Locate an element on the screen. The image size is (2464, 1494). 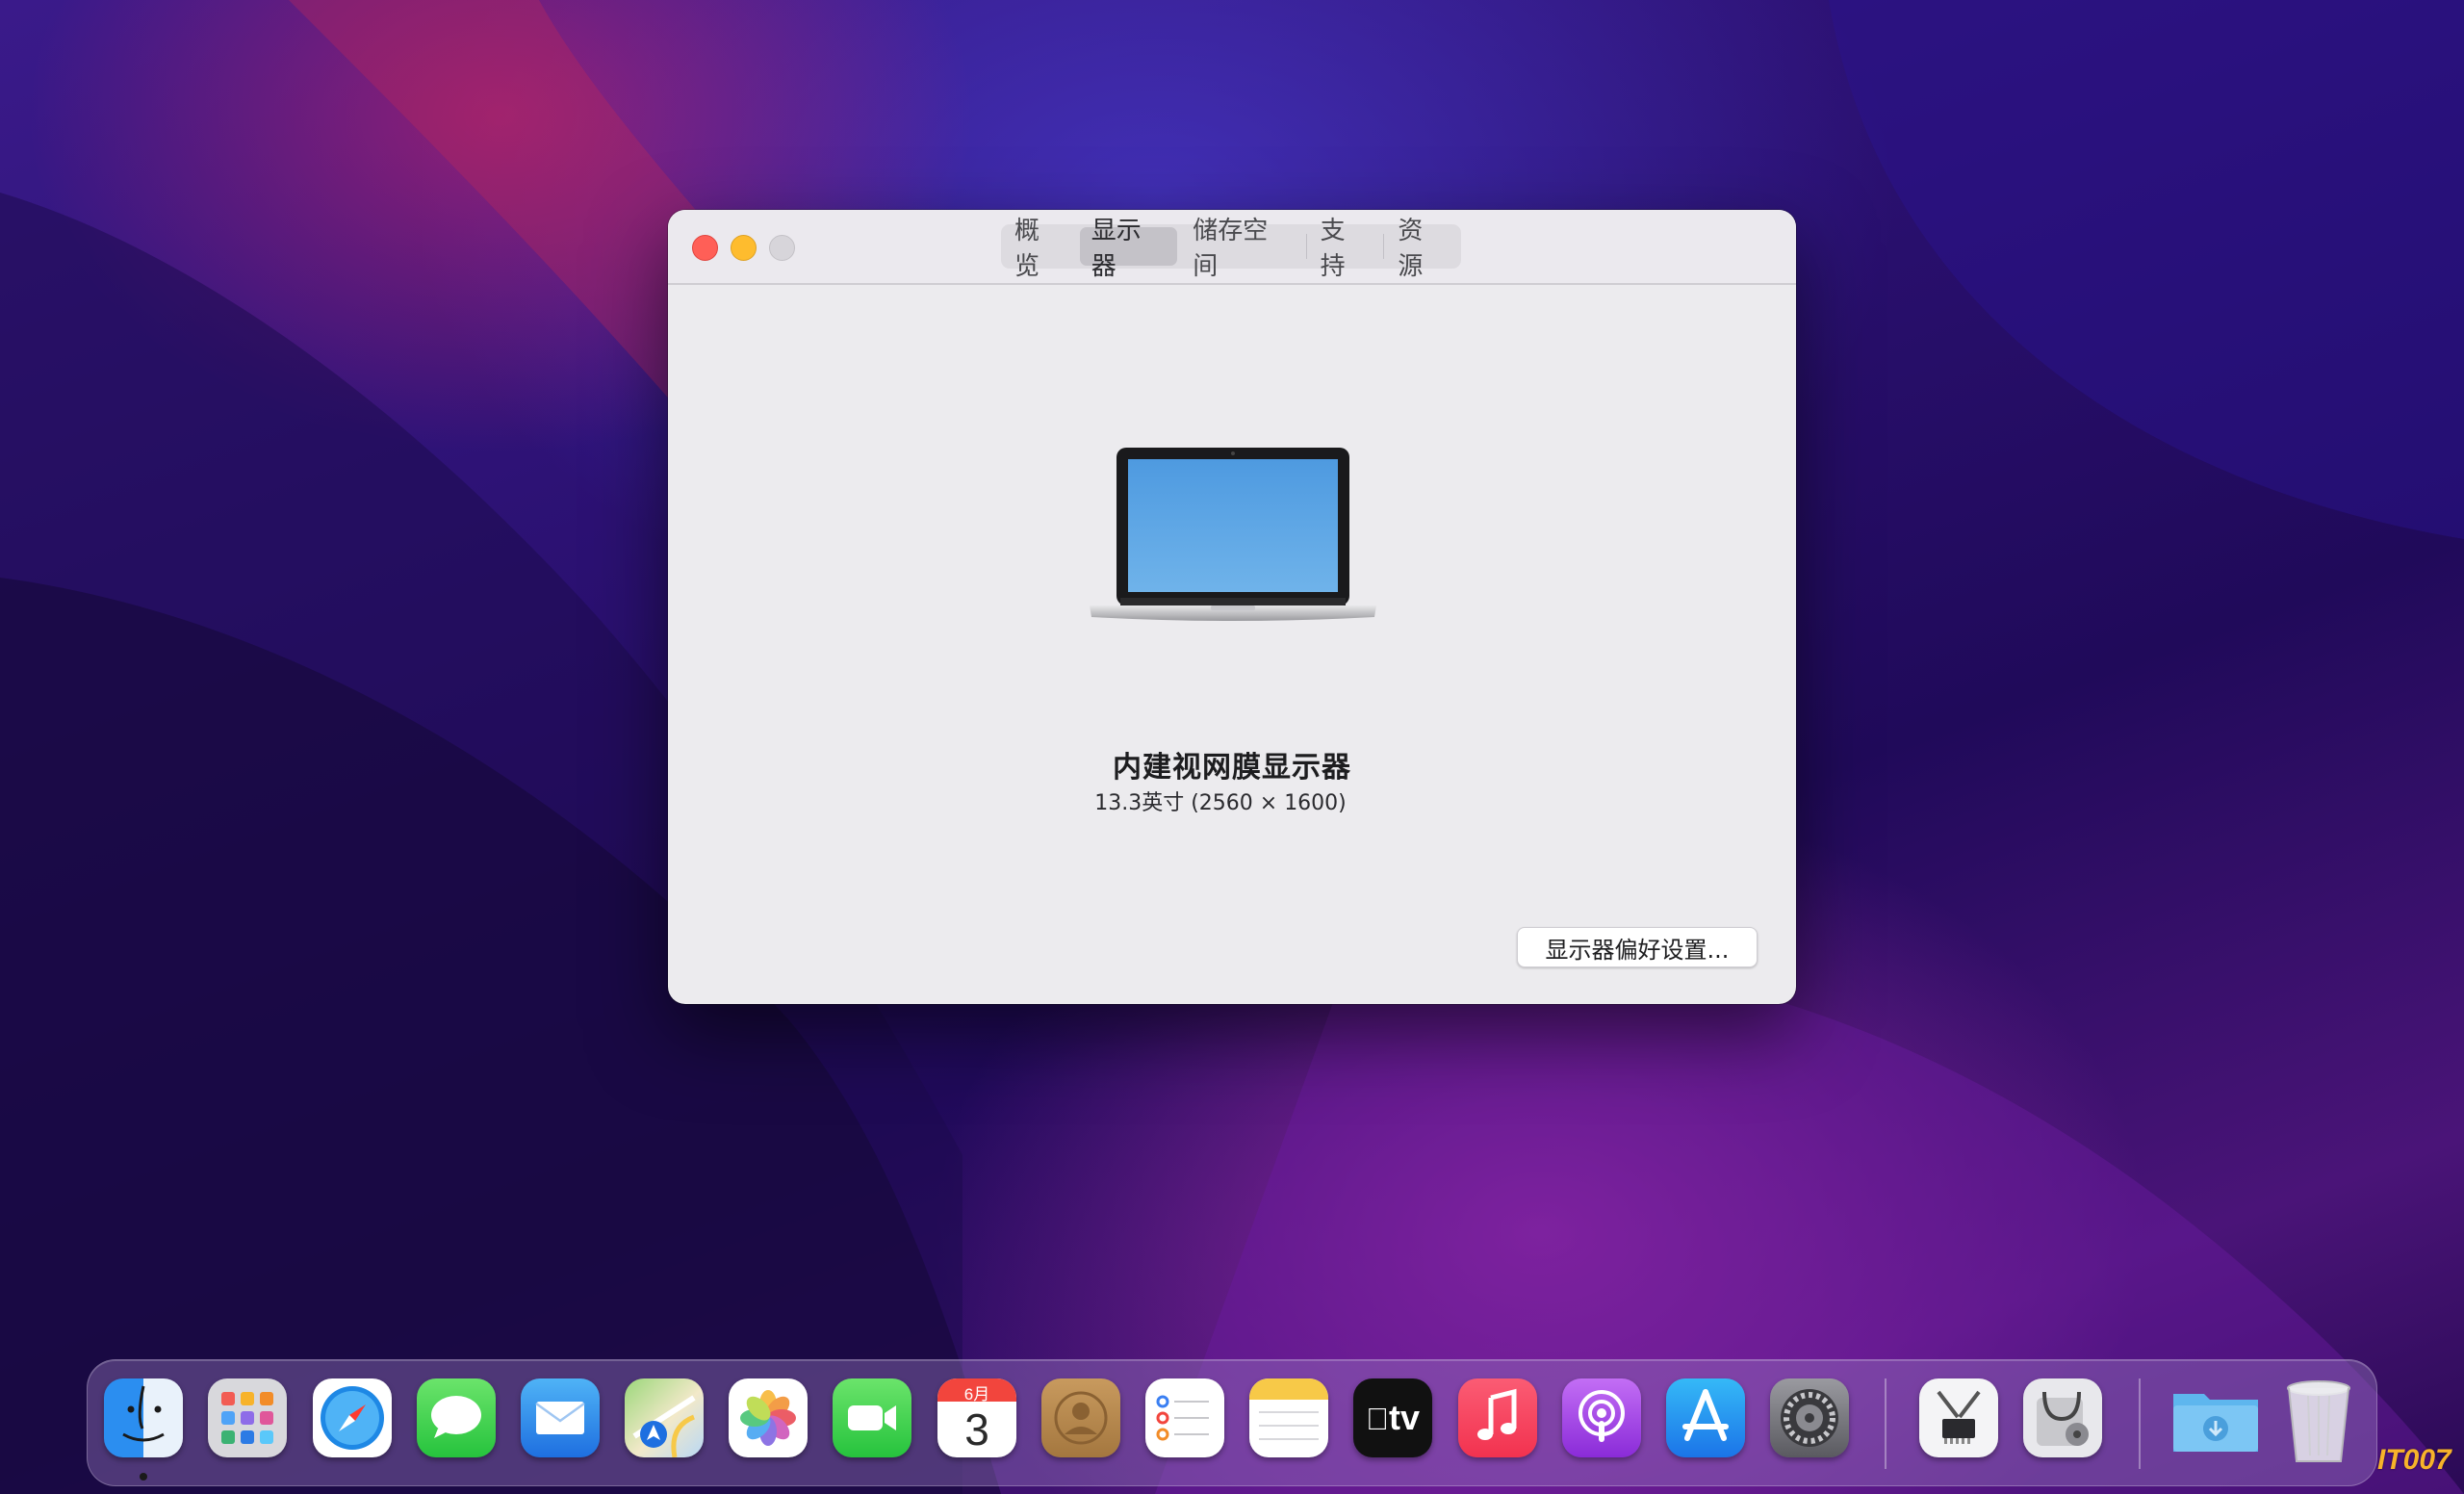
tab-label: 显示器 is located at coordinates (1116, 249).